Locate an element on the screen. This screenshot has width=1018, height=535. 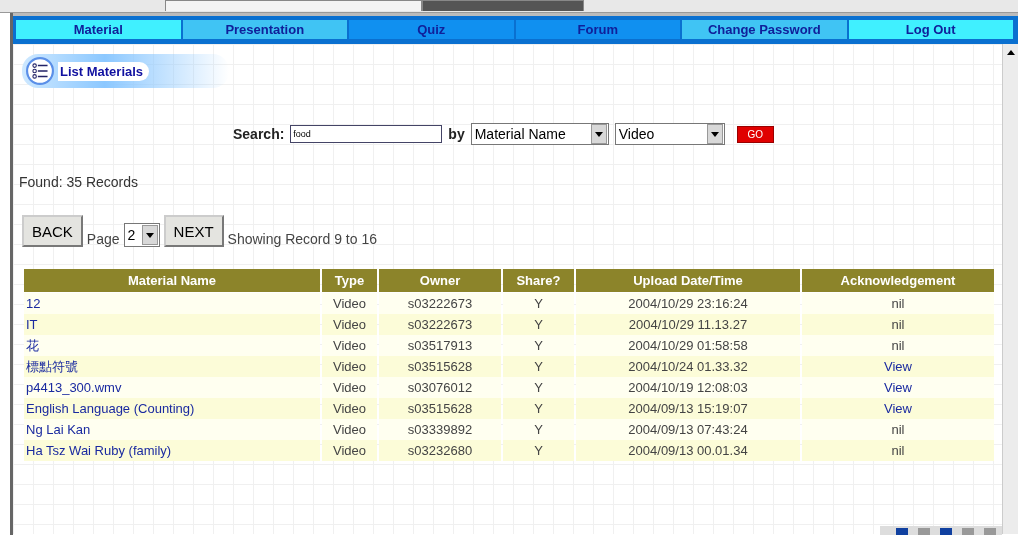
page-title: List Materials is located at coordinates (104, 71).